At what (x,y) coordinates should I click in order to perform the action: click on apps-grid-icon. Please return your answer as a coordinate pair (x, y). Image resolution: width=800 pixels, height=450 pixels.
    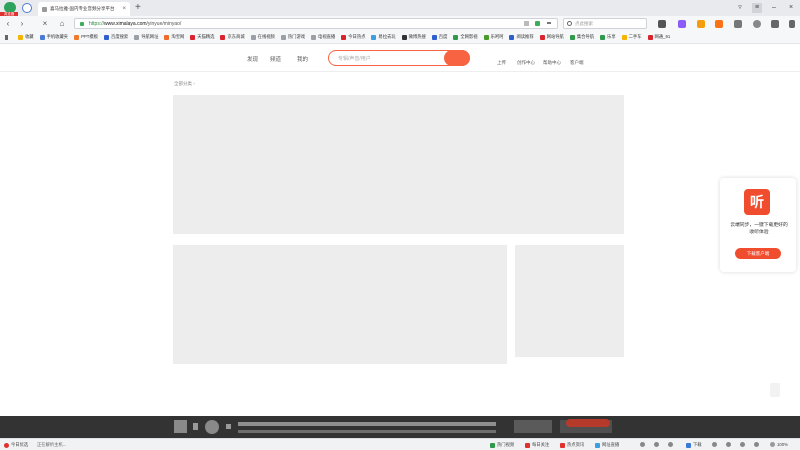
    Looking at the image, I should click on (738, 24).